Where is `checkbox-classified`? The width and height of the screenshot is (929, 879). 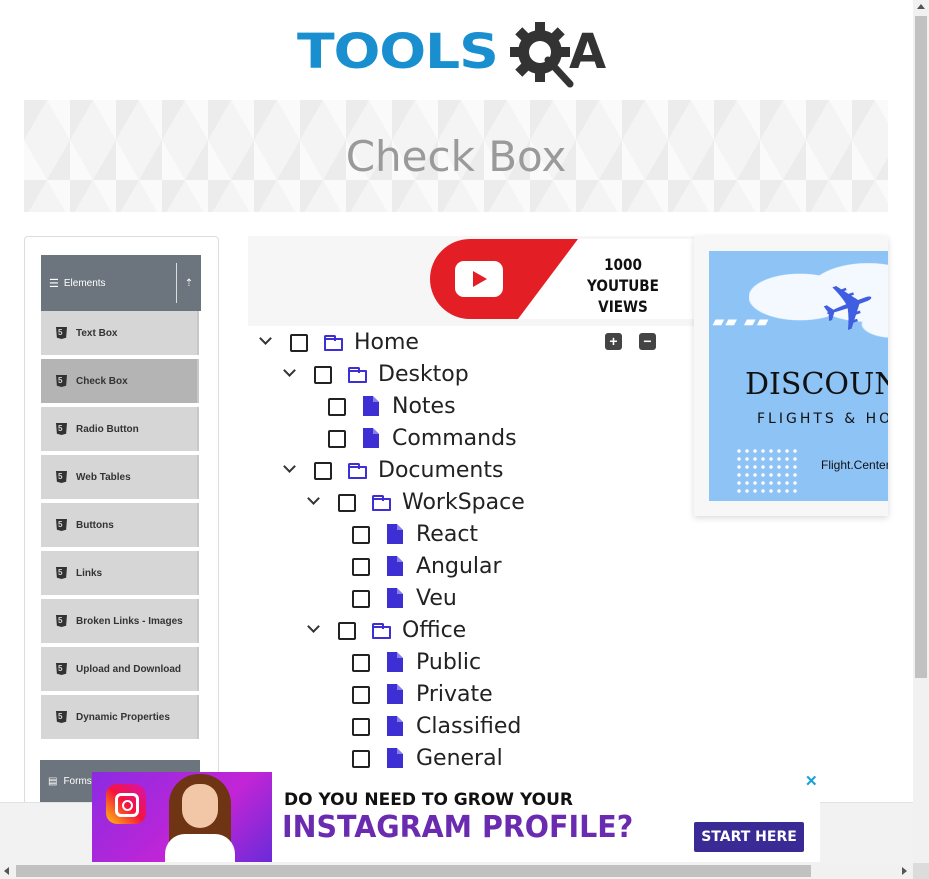 checkbox-classified is located at coordinates (361, 727).